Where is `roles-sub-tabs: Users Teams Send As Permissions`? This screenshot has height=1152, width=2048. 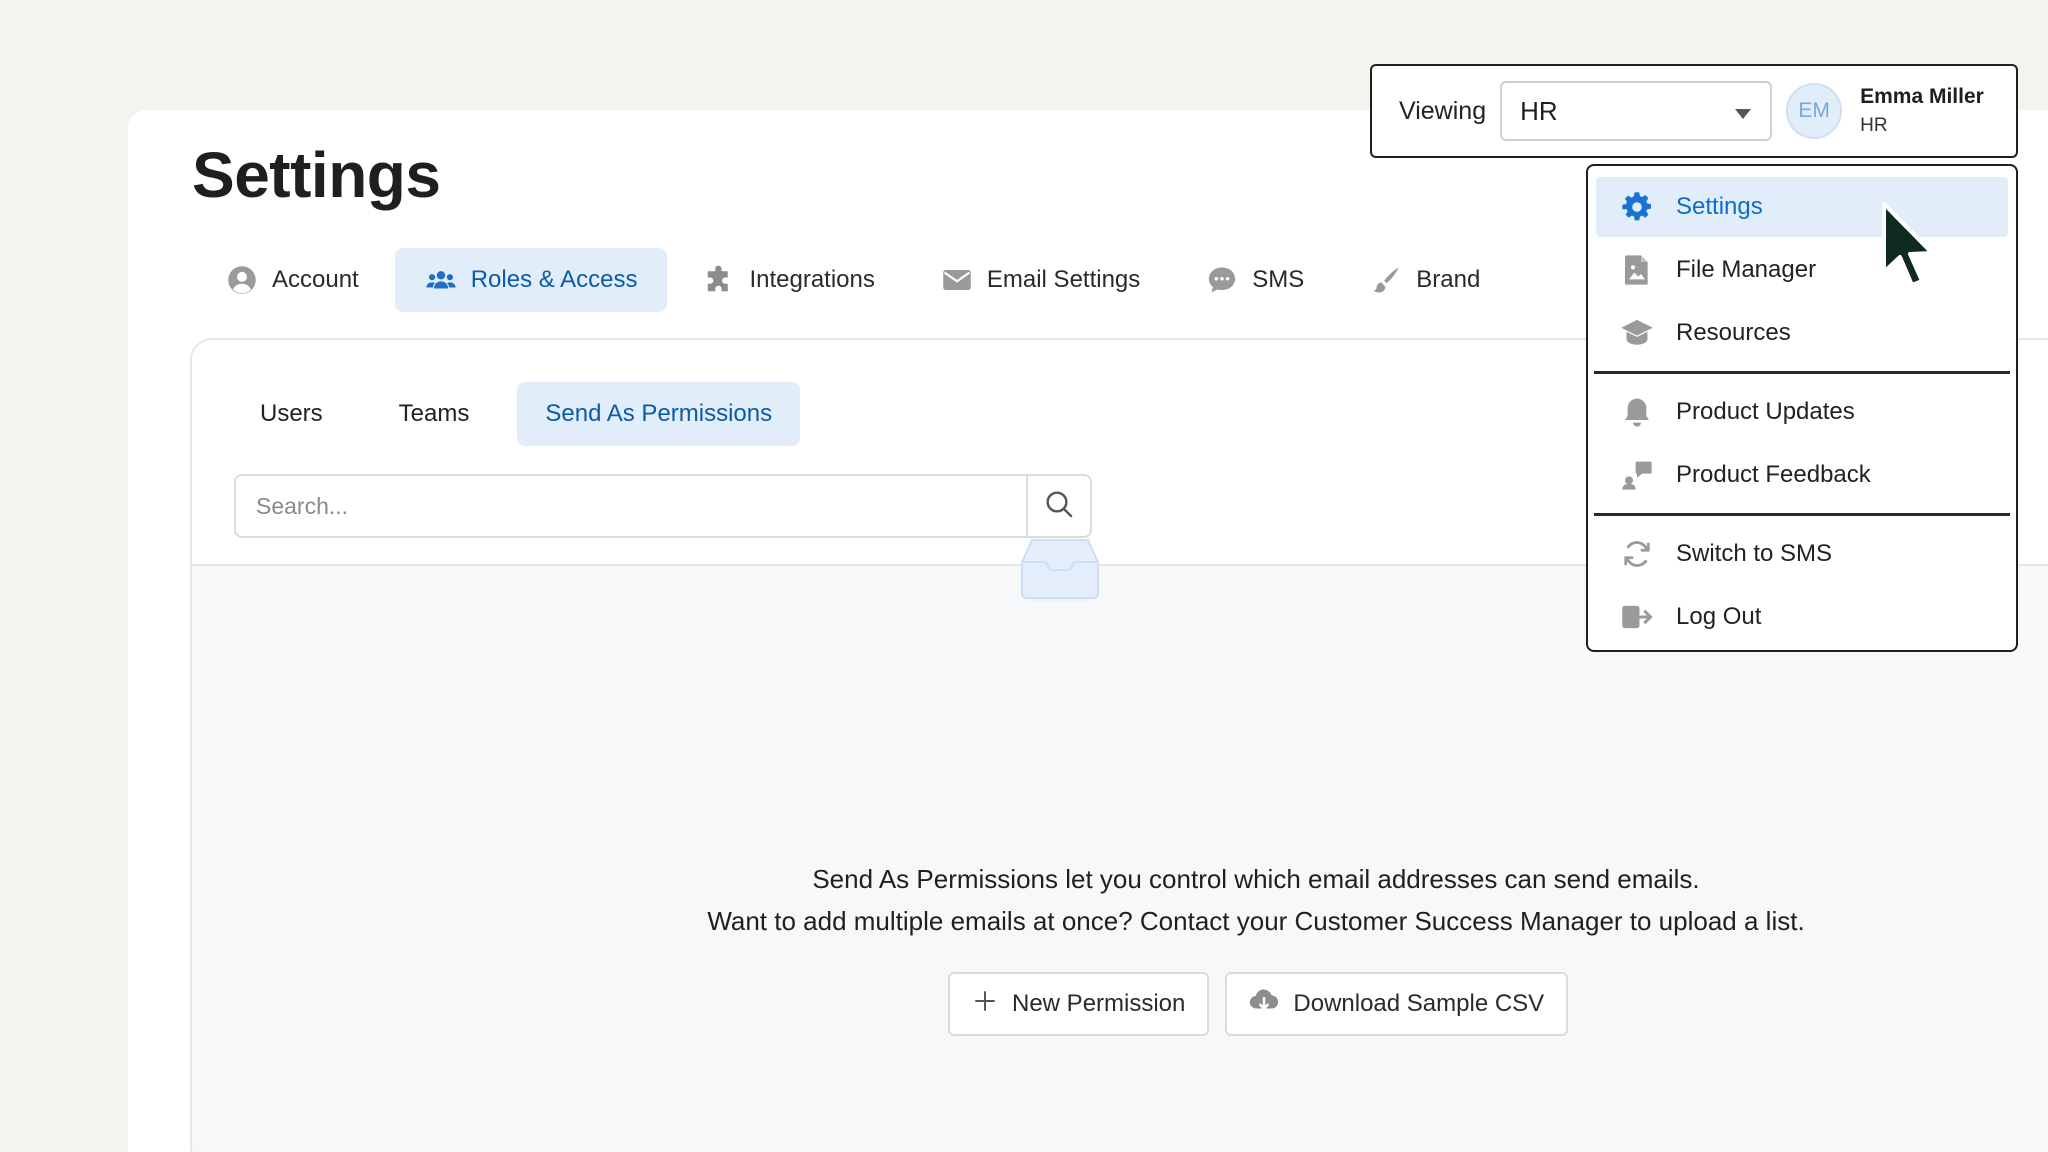 roles-sub-tabs: Users Teams Send As Permissions is located at coordinates (526, 414).